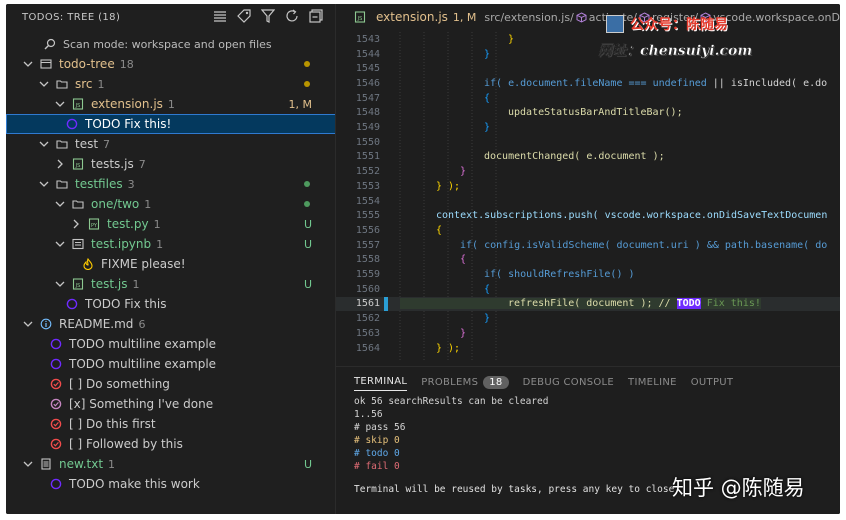 This screenshot has width=846, height=520. What do you see at coordinates (170, 264) in the screenshot?
I see `todo-item: FIXME please!` at bounding box center [170, 264].